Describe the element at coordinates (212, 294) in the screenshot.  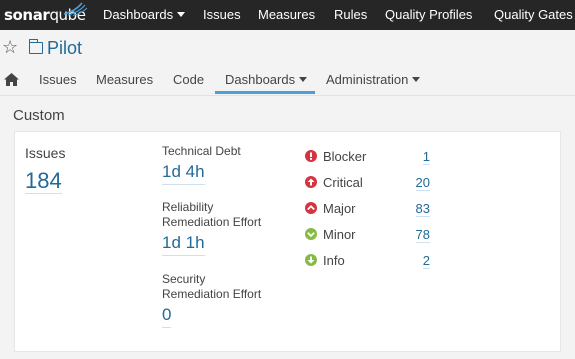
I see `security-label-line2: Remediation Effort` at that location.